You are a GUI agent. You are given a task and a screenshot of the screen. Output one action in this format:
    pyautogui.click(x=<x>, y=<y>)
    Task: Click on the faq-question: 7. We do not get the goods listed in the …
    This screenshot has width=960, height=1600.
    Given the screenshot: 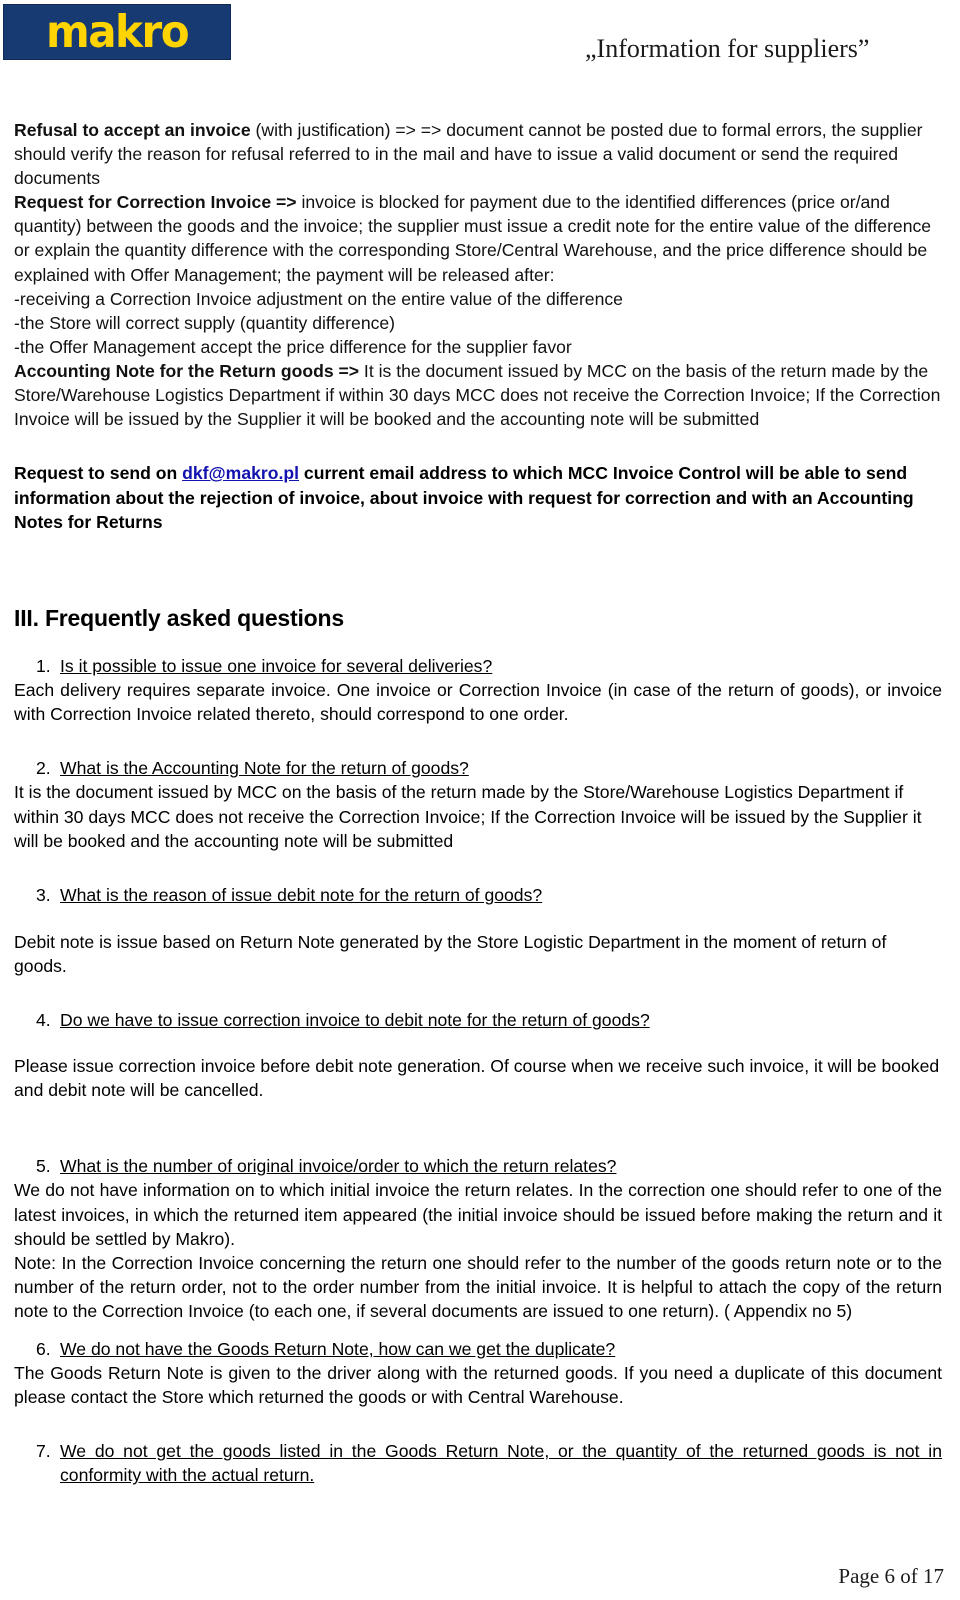 What is the action you would take?
    pyautogui.click(x=478, y=1463)
    